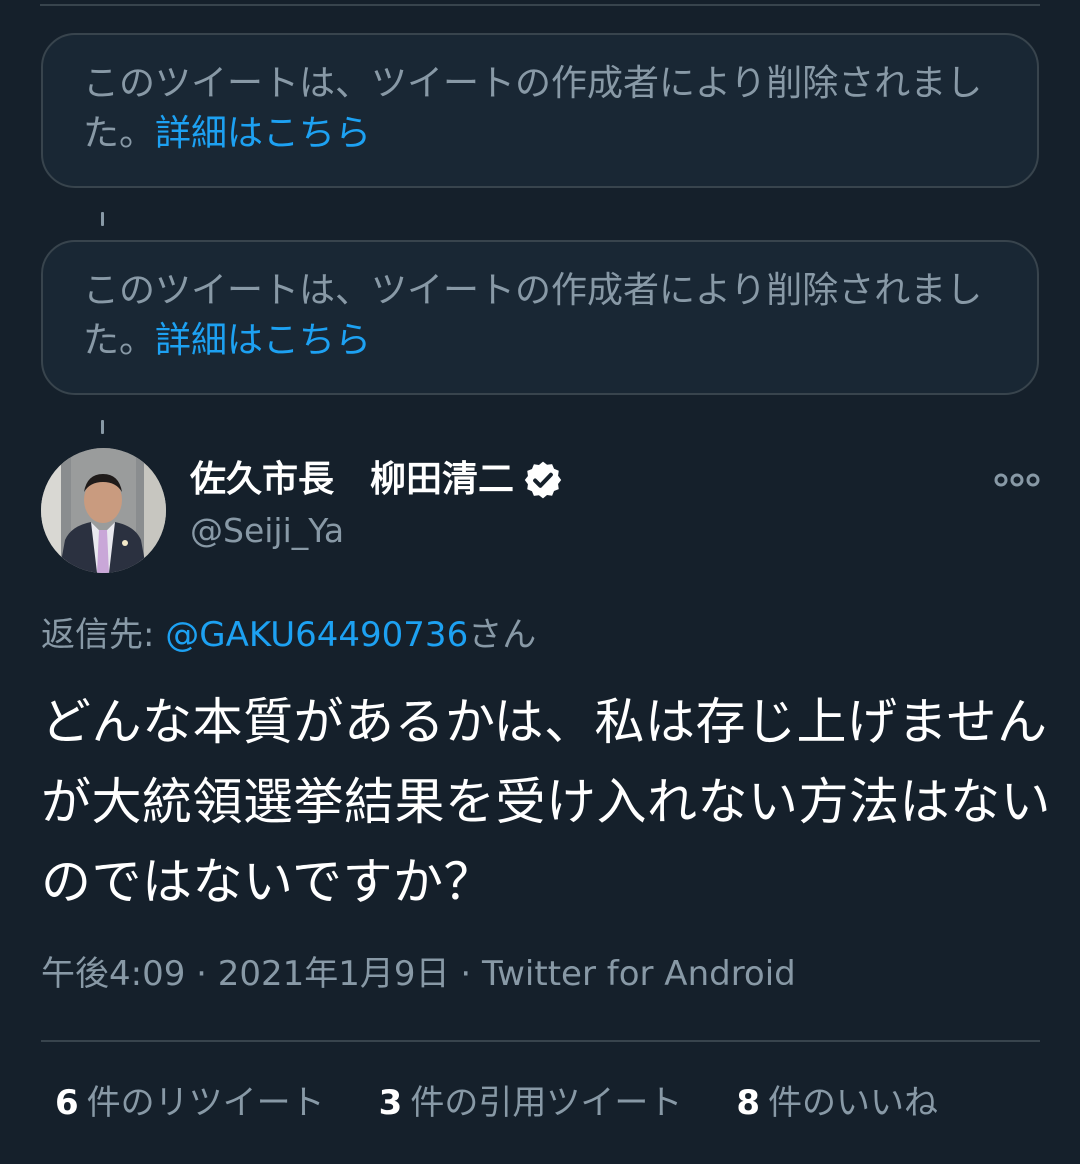  I want to click on top-divider, so click(540, 5).